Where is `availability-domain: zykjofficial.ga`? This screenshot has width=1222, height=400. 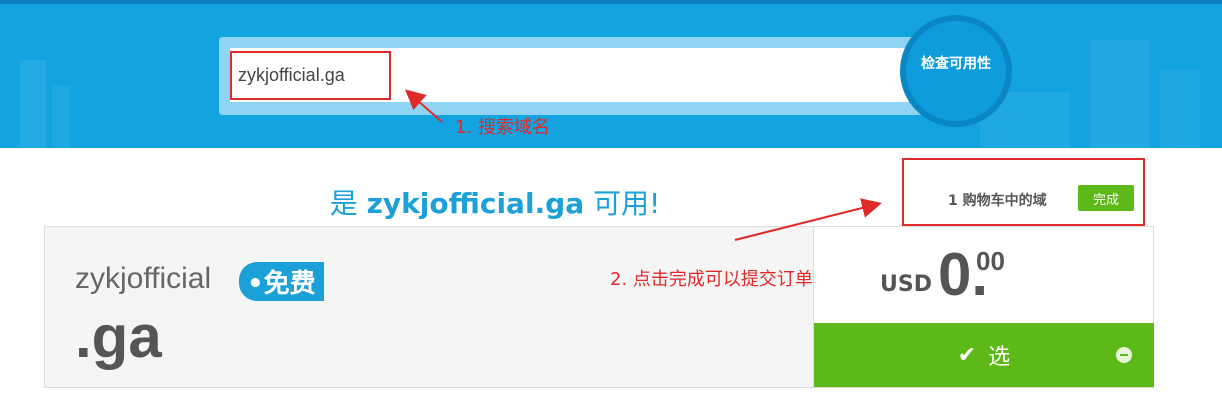 availability-domain: zykjofficial.ga is located at coordinates (475, 203).